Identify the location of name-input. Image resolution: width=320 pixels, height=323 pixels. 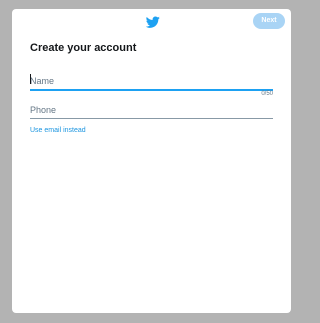
(151, 81).